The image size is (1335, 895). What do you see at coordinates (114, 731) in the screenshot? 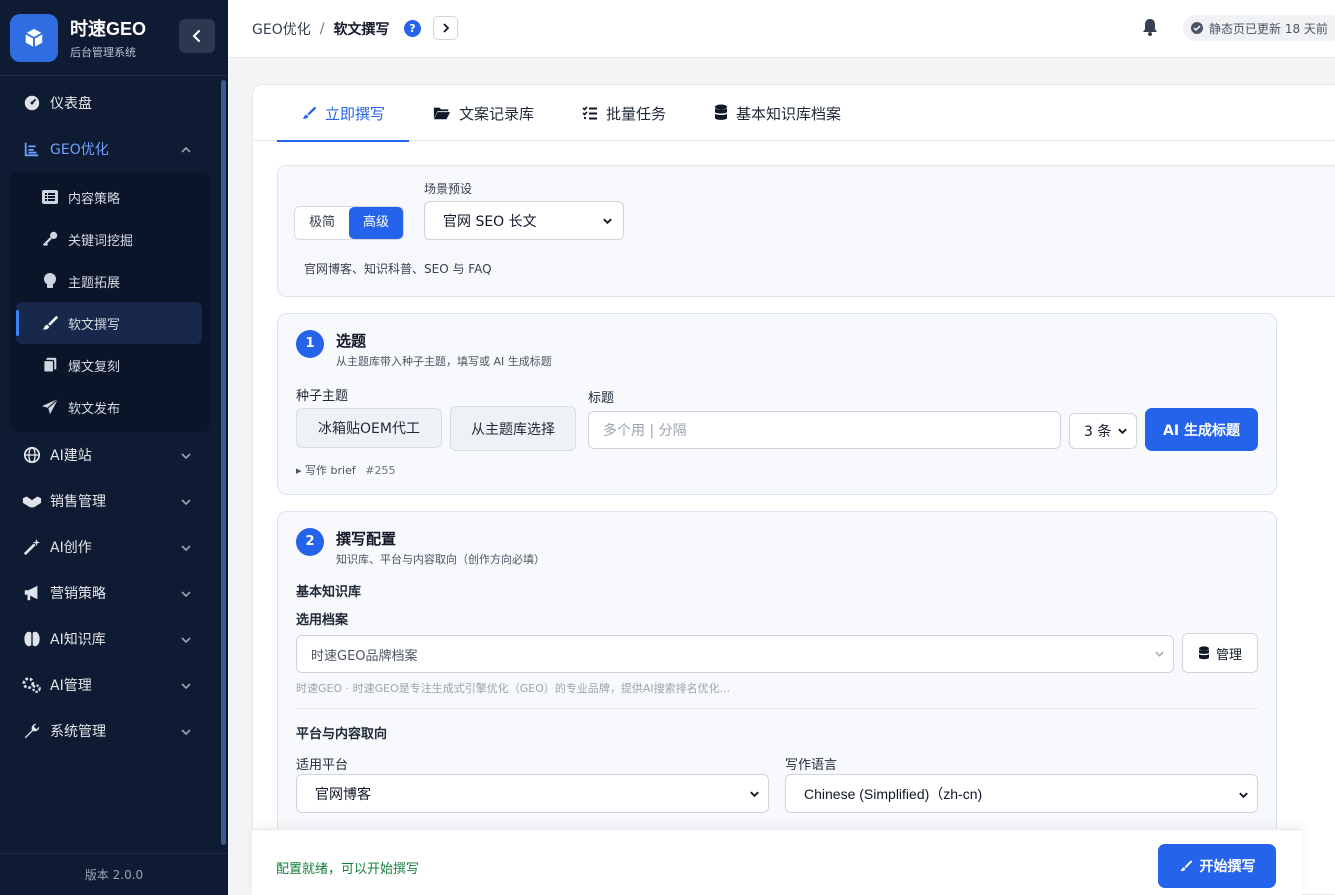
I see `sidebar-item-system: 系统管理` at bounding box center [114, 731].